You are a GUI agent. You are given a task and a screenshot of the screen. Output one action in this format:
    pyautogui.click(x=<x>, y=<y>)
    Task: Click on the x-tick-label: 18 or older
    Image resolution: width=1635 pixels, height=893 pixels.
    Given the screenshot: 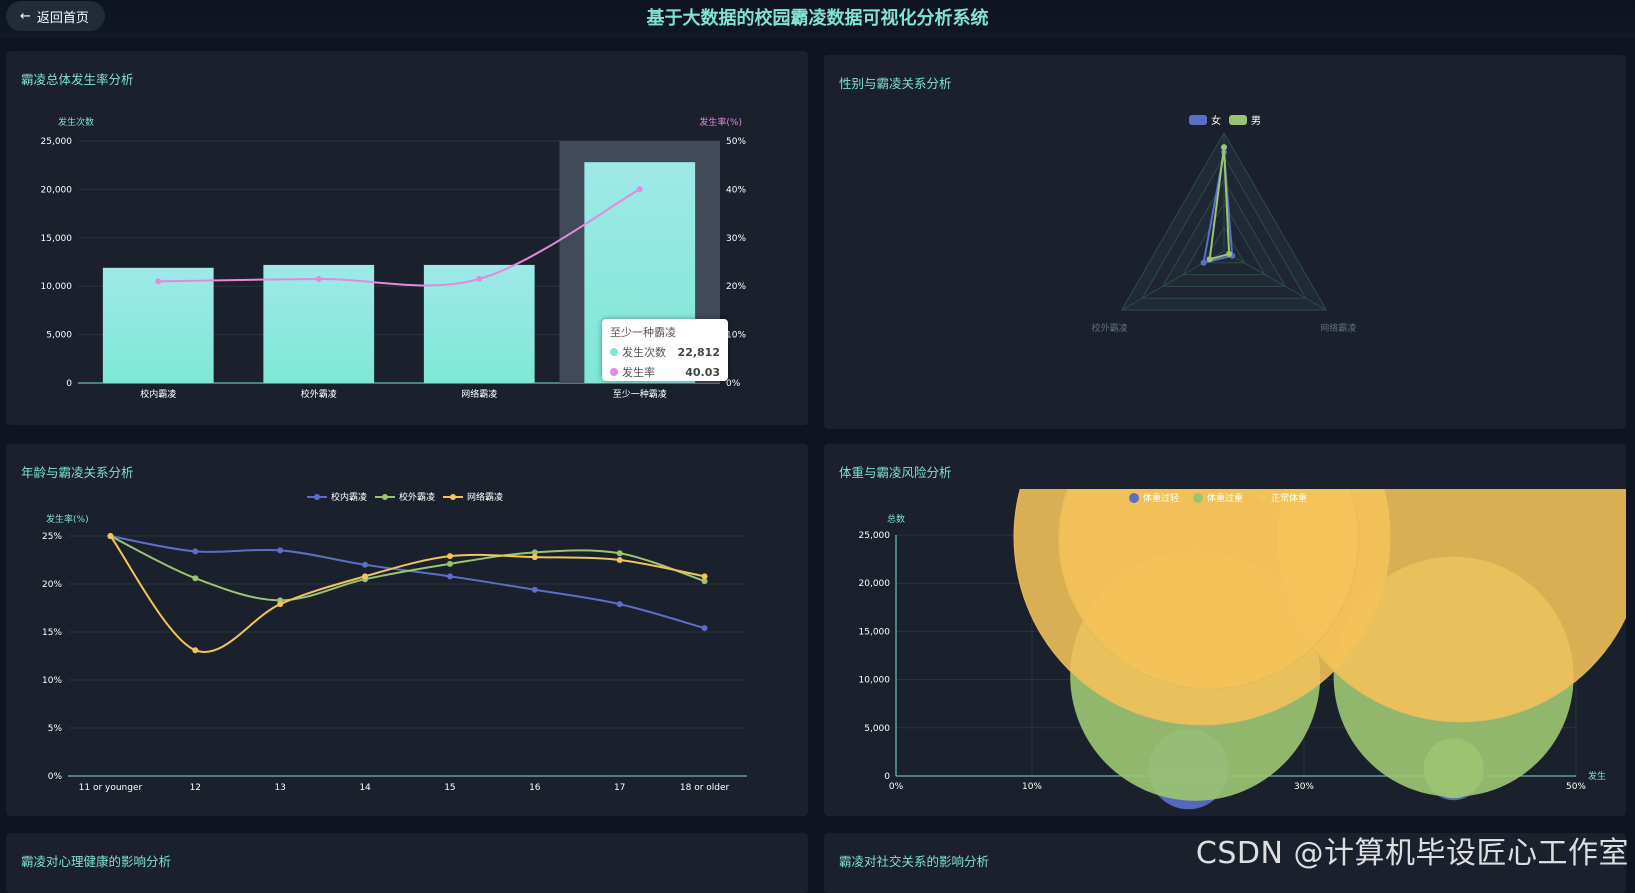 What is the action you would take?
    pyautogui.click(x=705, y=788)
    